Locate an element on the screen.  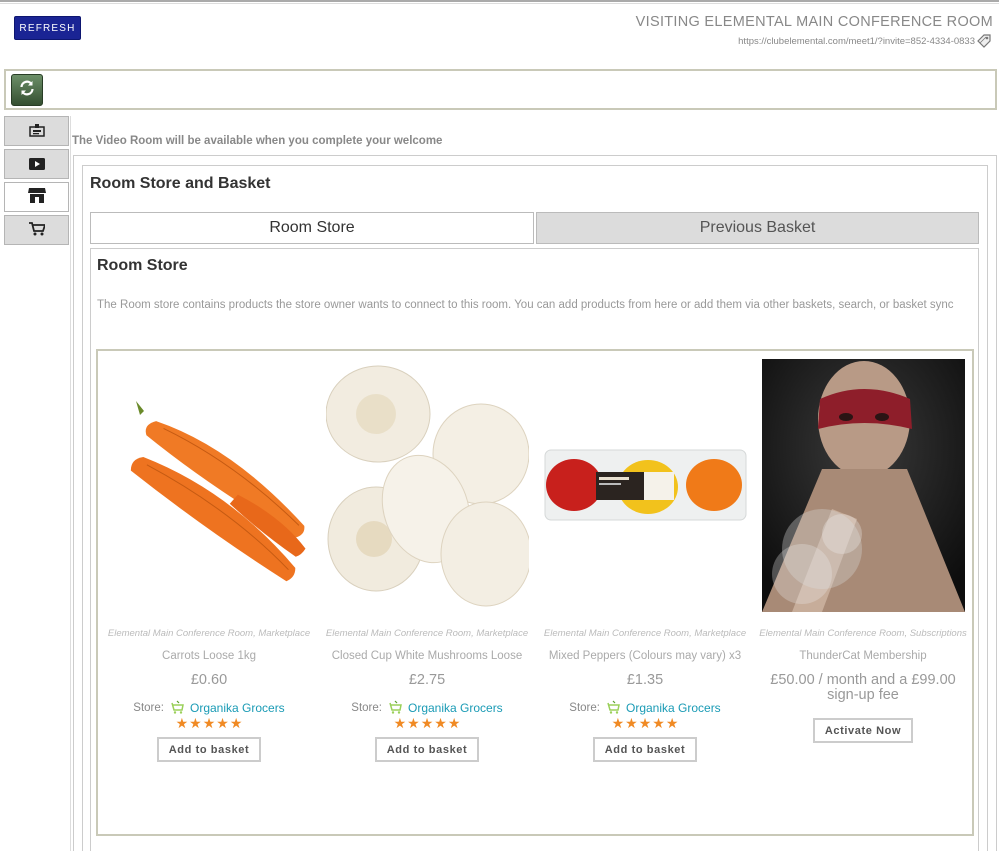
cart-icon is located at coordinates (37, 230).